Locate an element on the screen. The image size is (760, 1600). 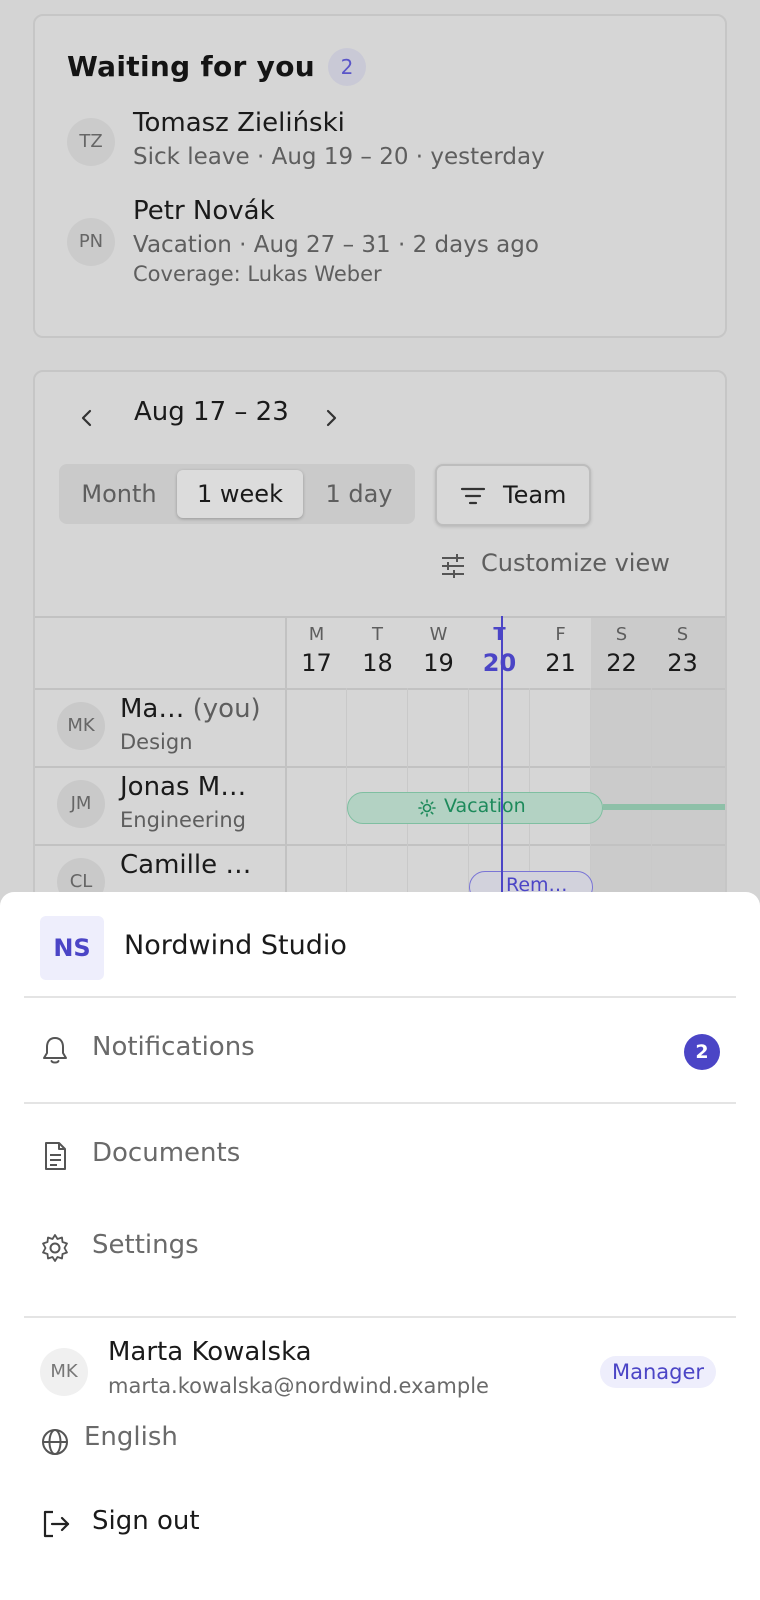
day-header-wed: W 19 is located at coordinates (438, 650).